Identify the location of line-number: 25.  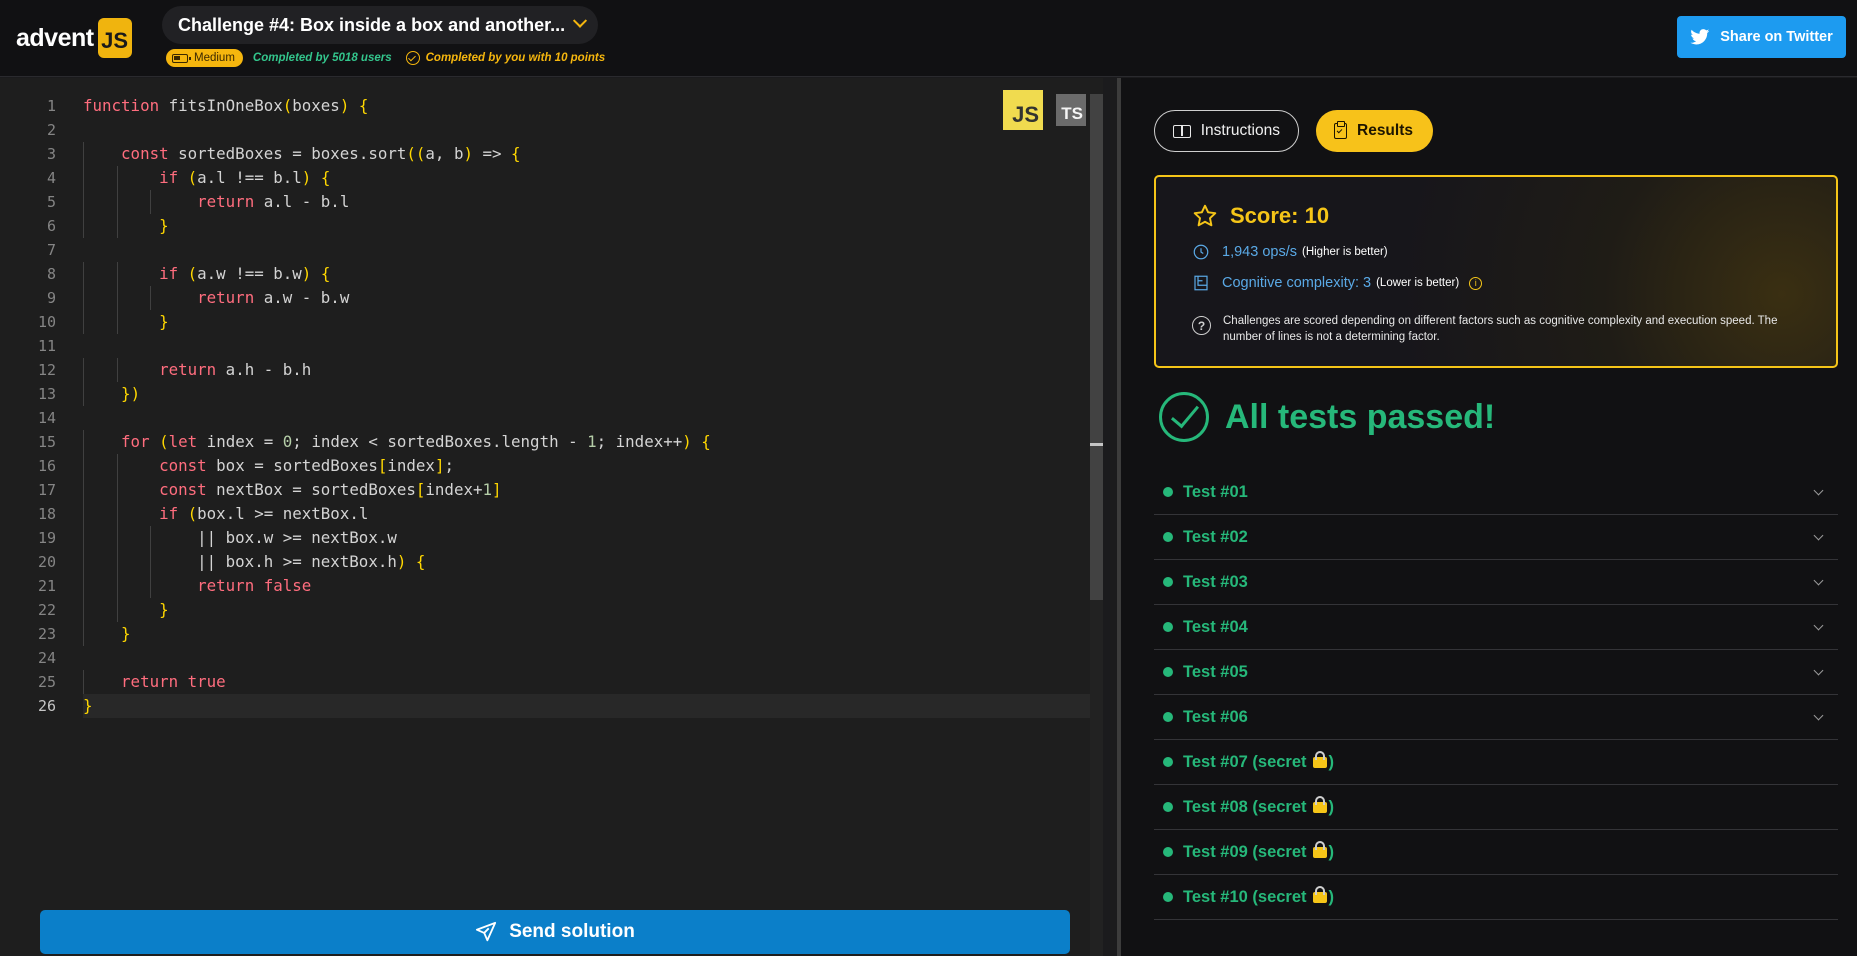
(46, 682).